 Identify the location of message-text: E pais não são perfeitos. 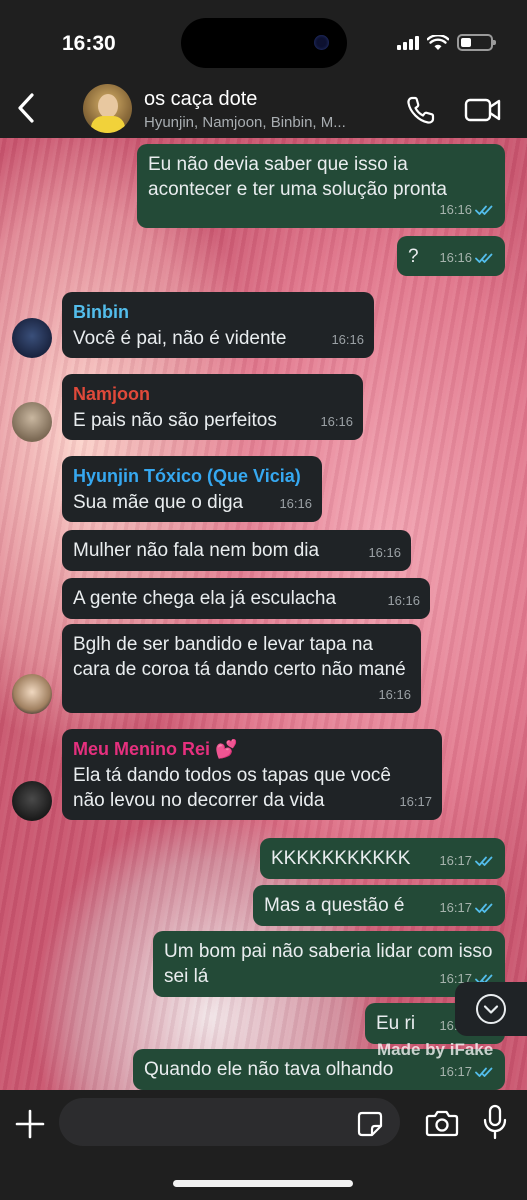
(175, 420).